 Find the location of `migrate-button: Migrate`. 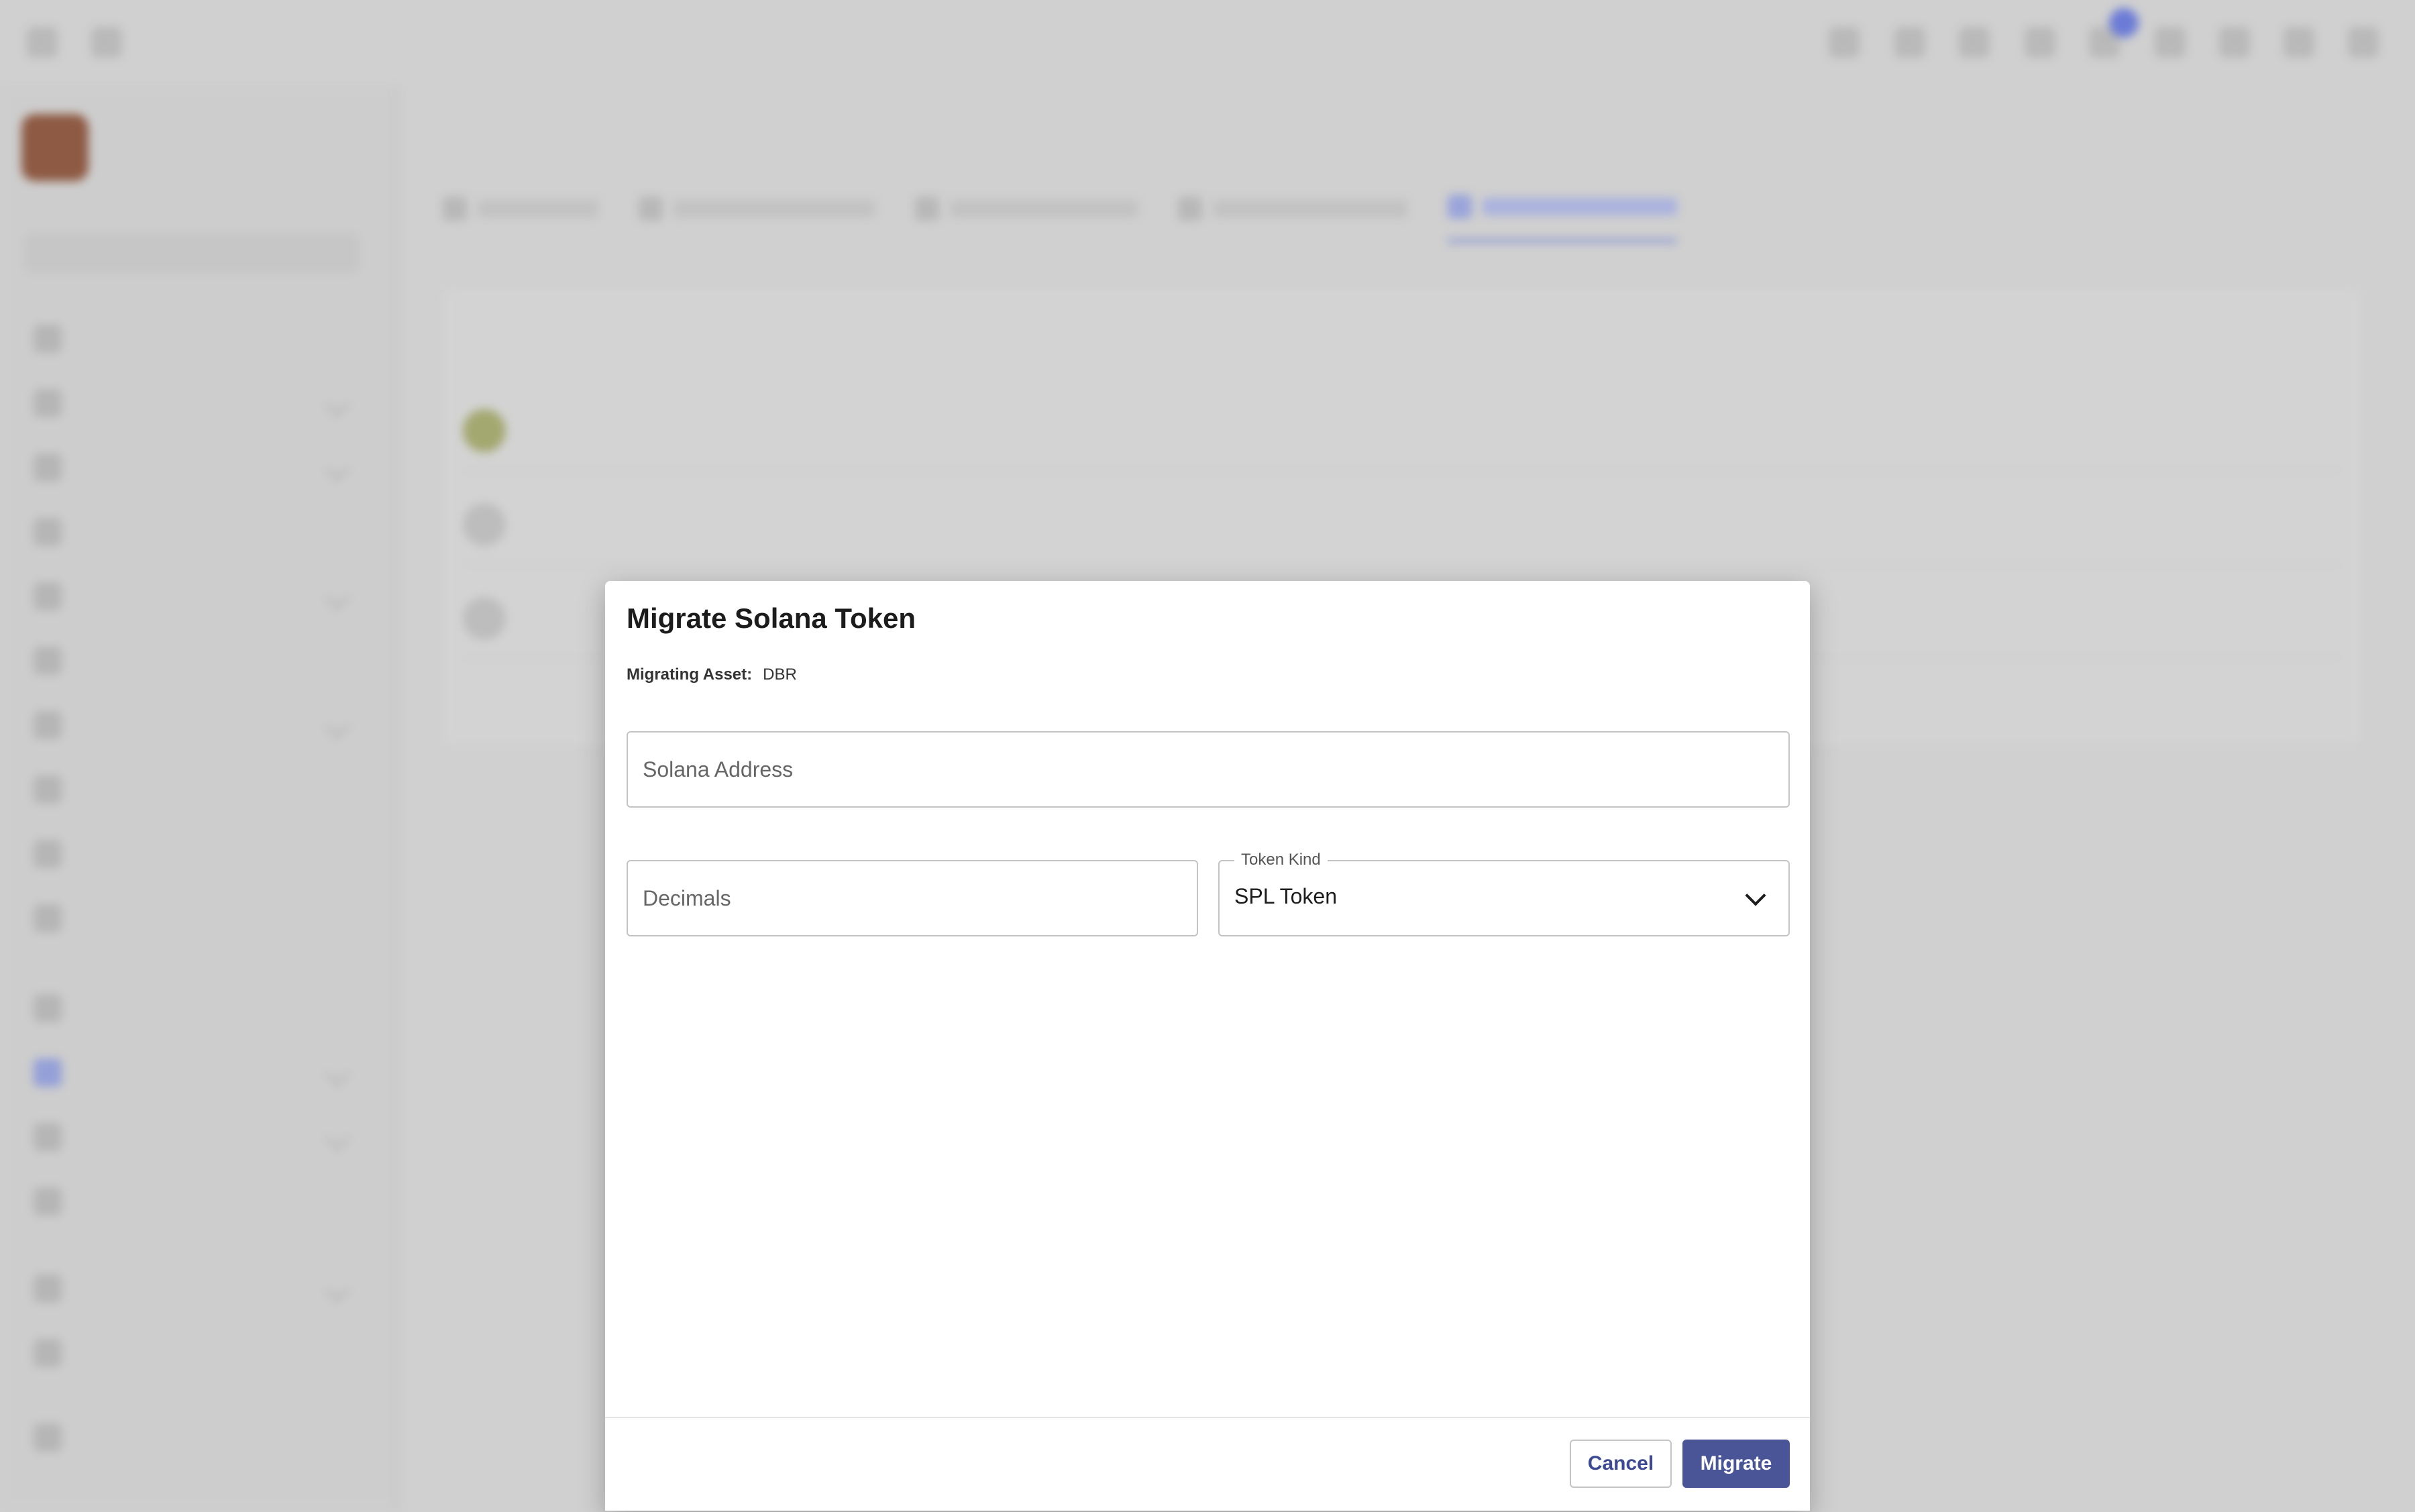

migrate-button: Migrate is located at coordinates (1736, 1464).